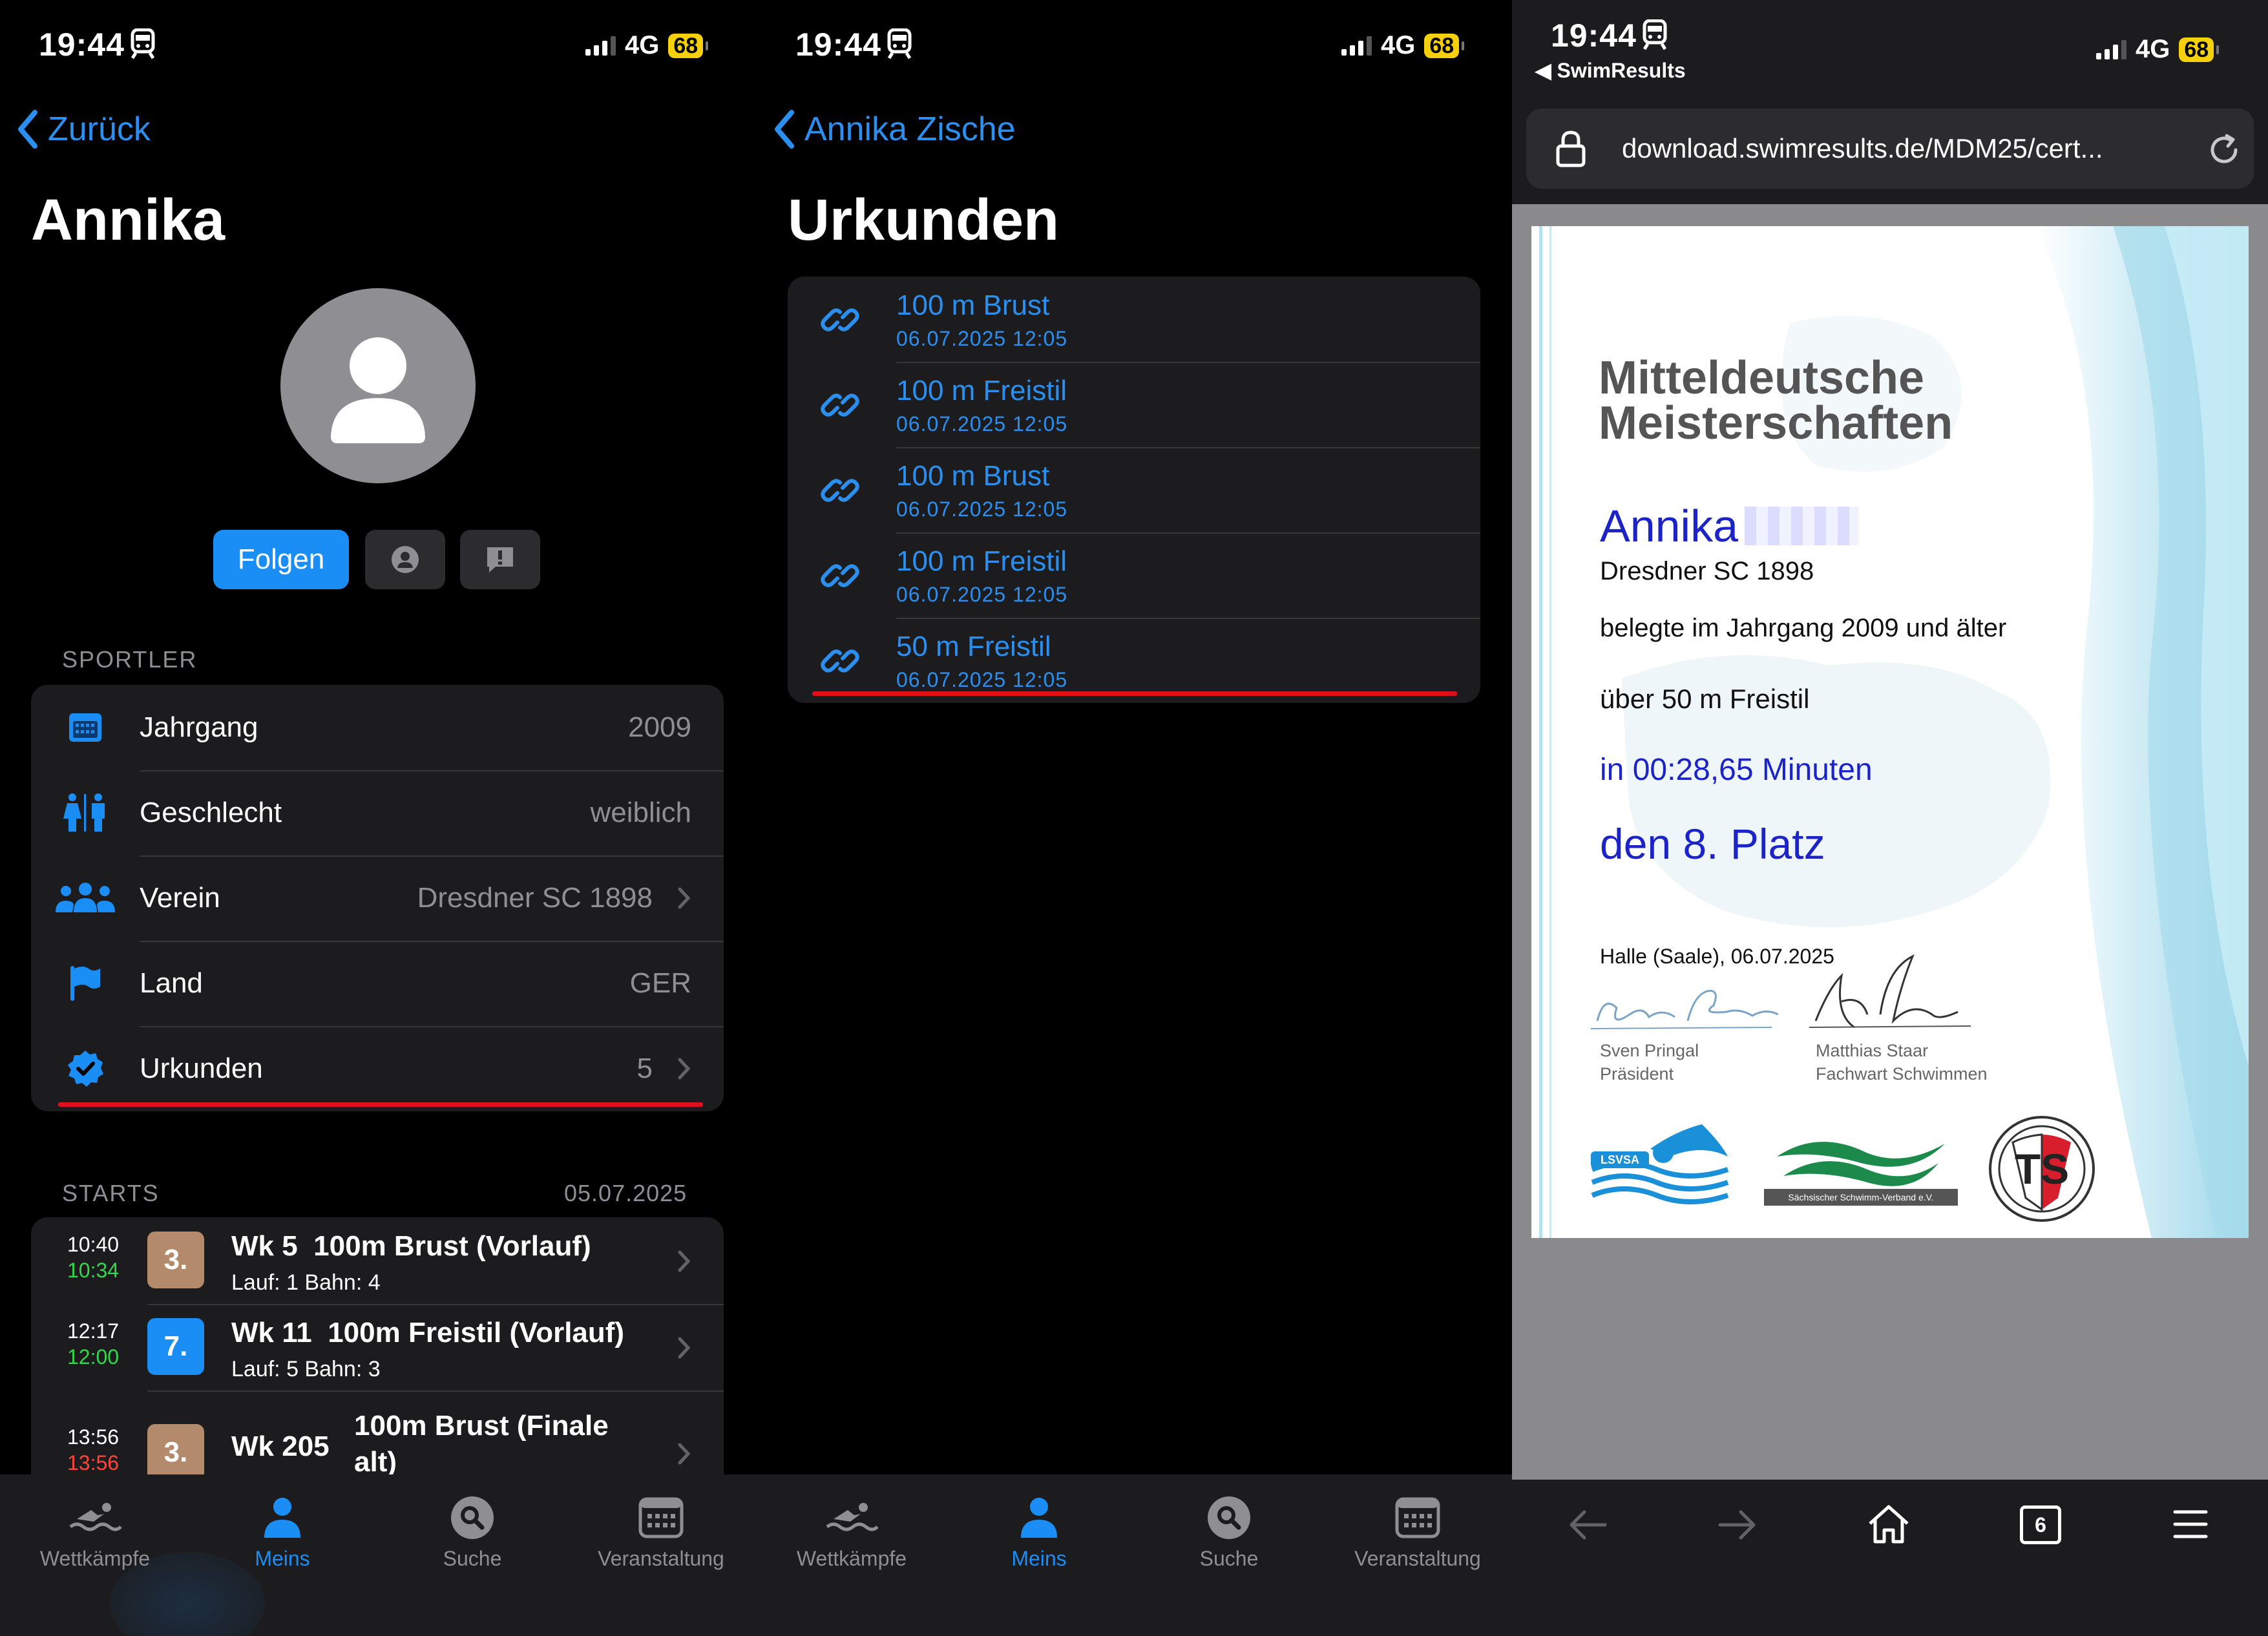  Describe the element at coordinates (1587, 1525) in the screenshot. I see `back-arrow-icon` at that location.